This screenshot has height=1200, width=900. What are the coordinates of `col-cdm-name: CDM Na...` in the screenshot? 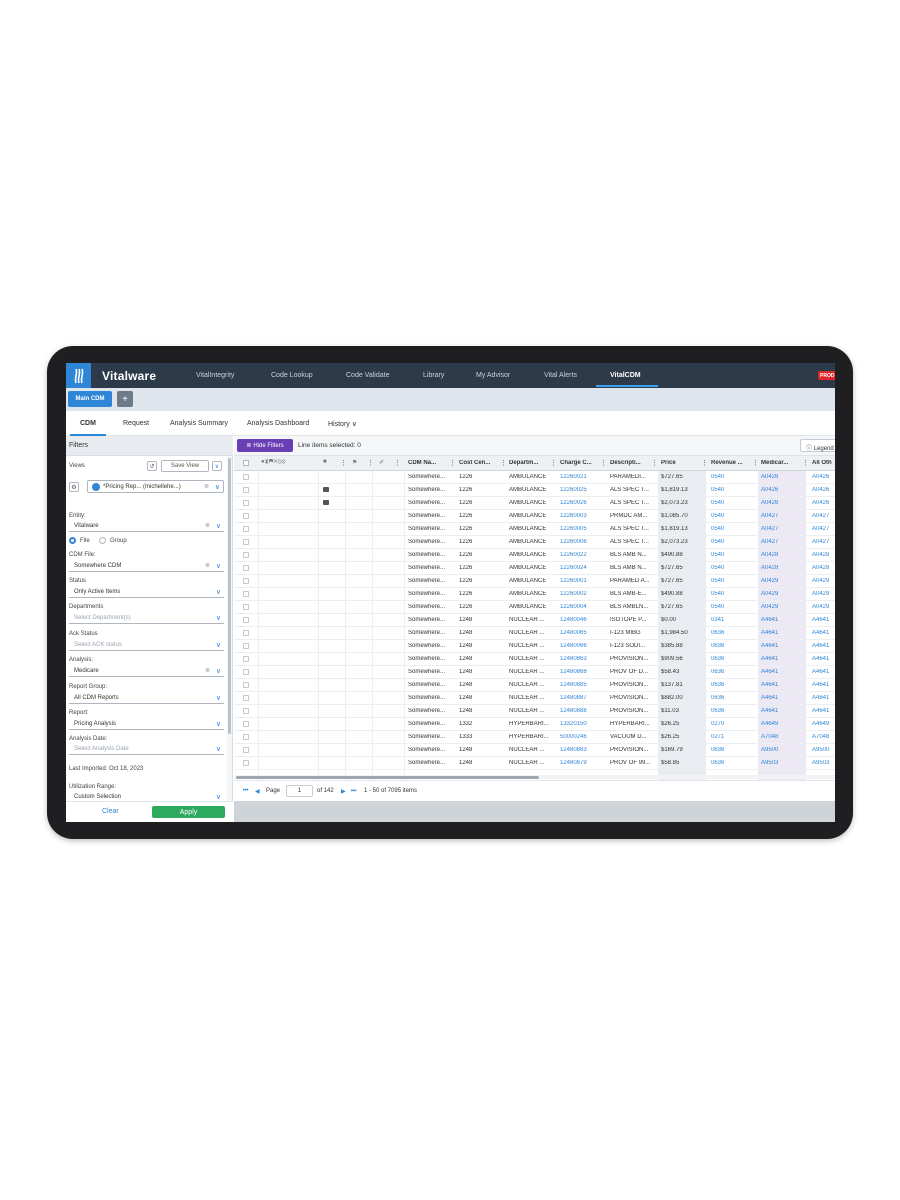 It's located at (427, 463).